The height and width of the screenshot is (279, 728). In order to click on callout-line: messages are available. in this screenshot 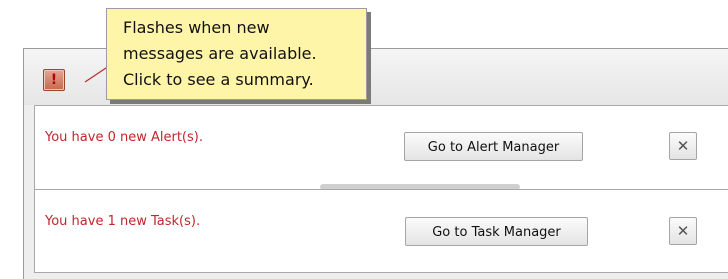, I will do `click(220, 53)`.